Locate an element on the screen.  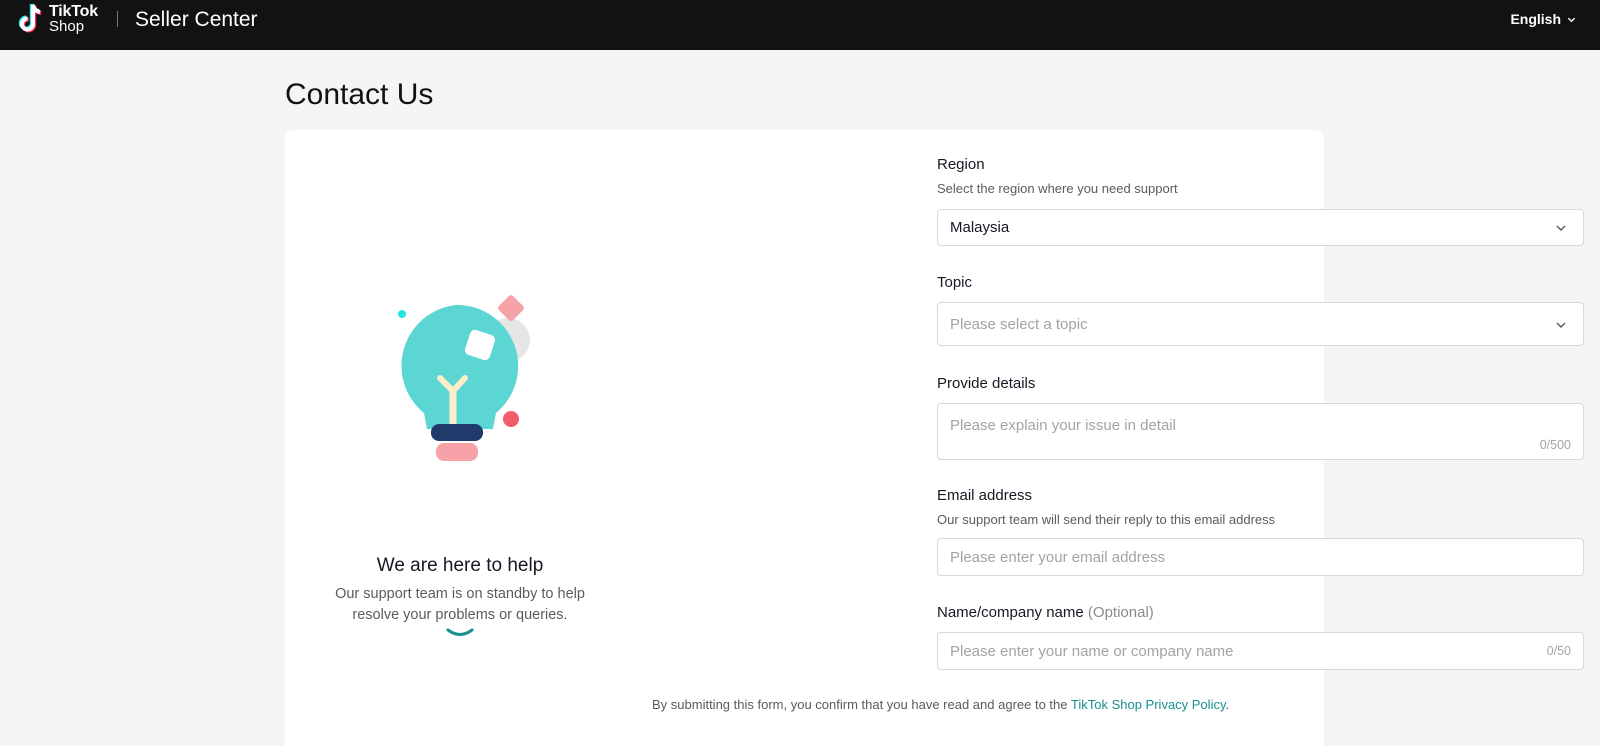
topic-placeholder: Please select a topic is located at coordinates (1019, 324).